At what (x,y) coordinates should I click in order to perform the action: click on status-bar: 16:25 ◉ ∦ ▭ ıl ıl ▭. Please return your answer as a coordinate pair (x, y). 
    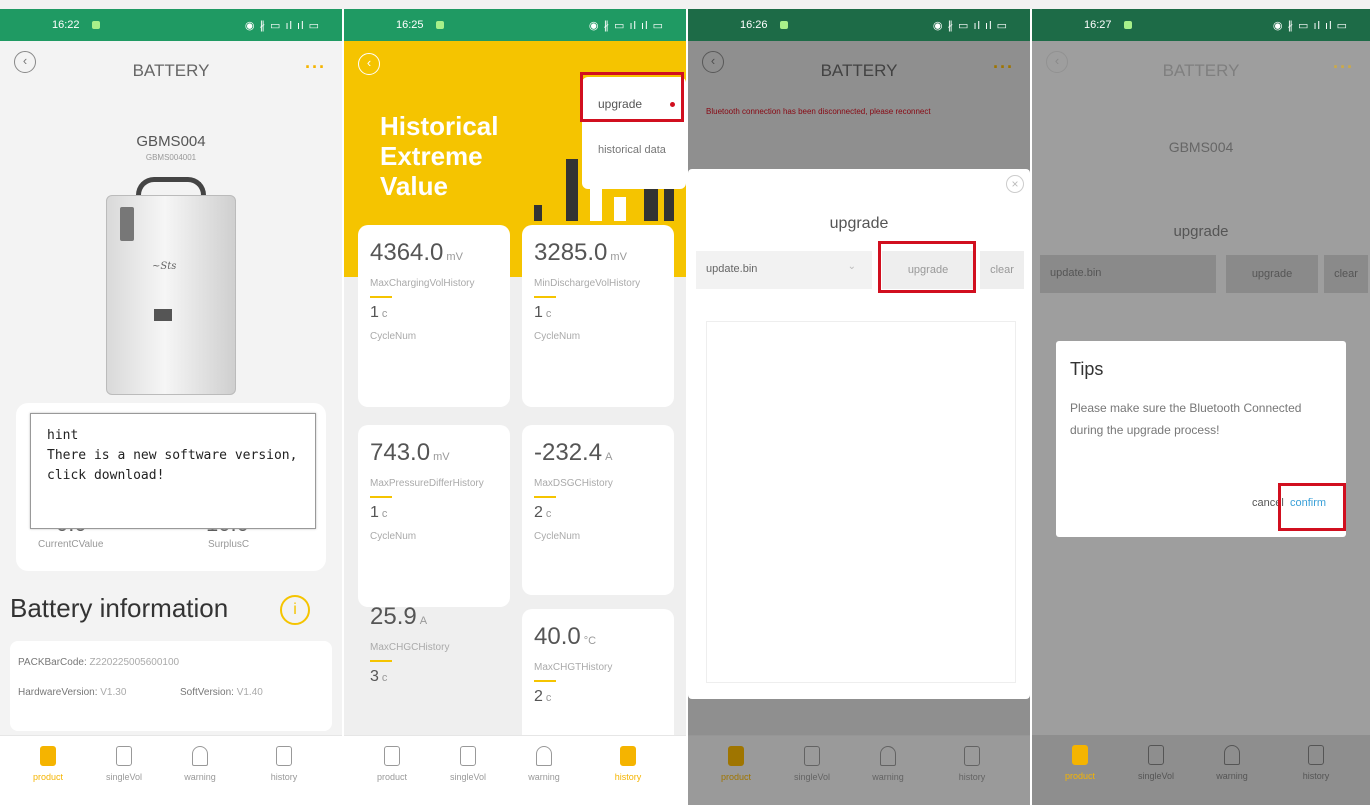
    Looking at the image, I should click on (515, 25).